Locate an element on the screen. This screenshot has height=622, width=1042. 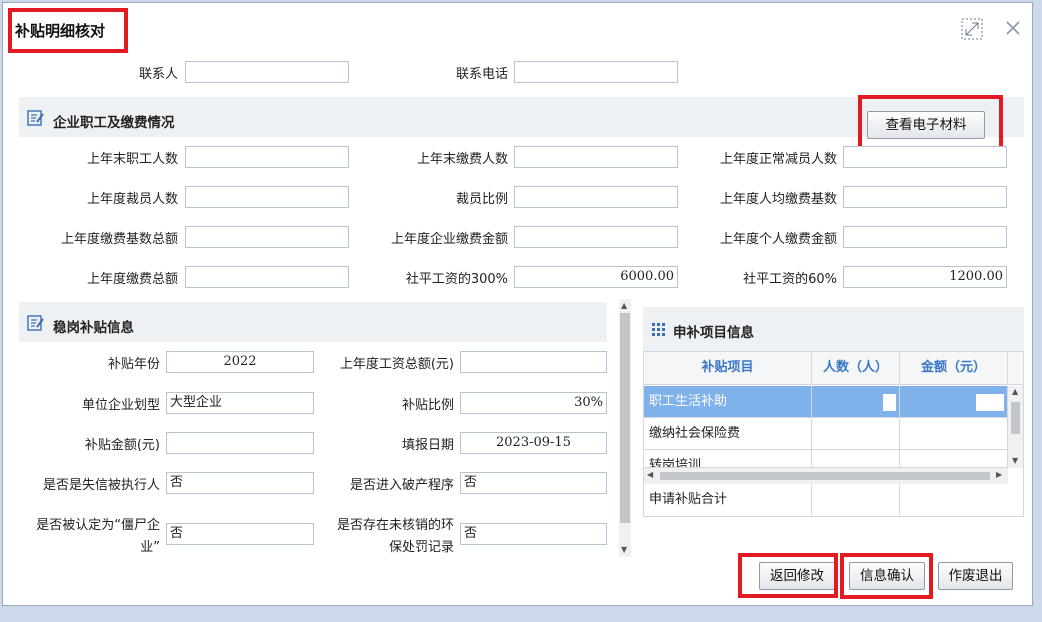
col-header-item: 补贴项目 is located at coordinates (728, 368).